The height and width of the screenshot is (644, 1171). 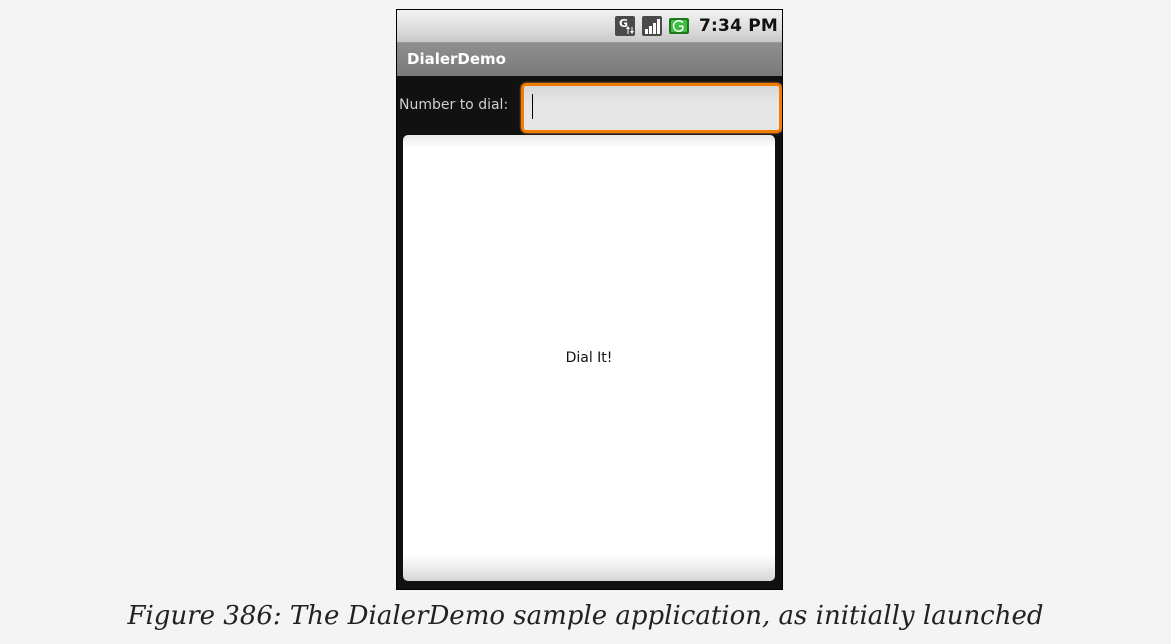 I want to click on number-to-dial-field, so click(x=651, y=108).